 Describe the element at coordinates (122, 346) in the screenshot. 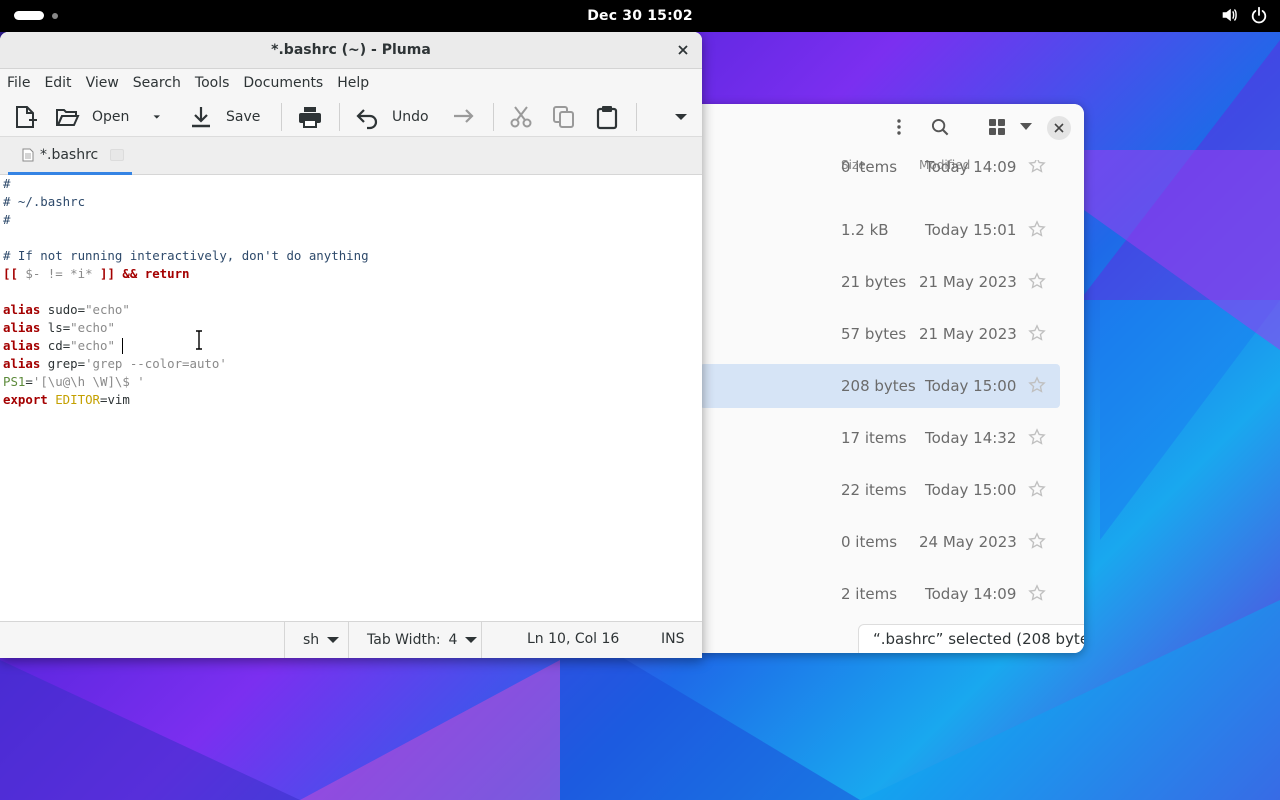

I see `text-cursor` at that location.